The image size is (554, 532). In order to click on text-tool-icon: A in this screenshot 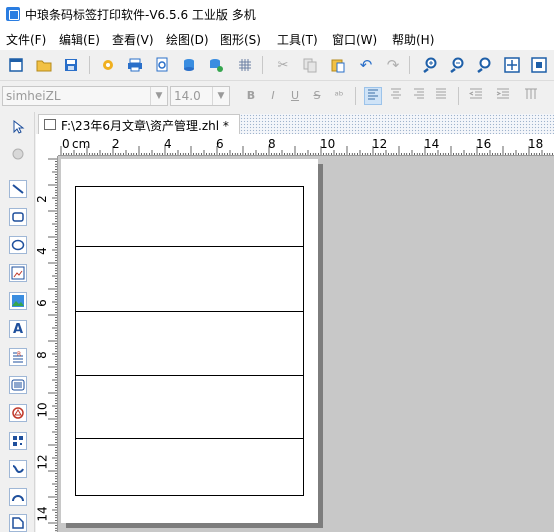, I will do `click(18, 329)`.